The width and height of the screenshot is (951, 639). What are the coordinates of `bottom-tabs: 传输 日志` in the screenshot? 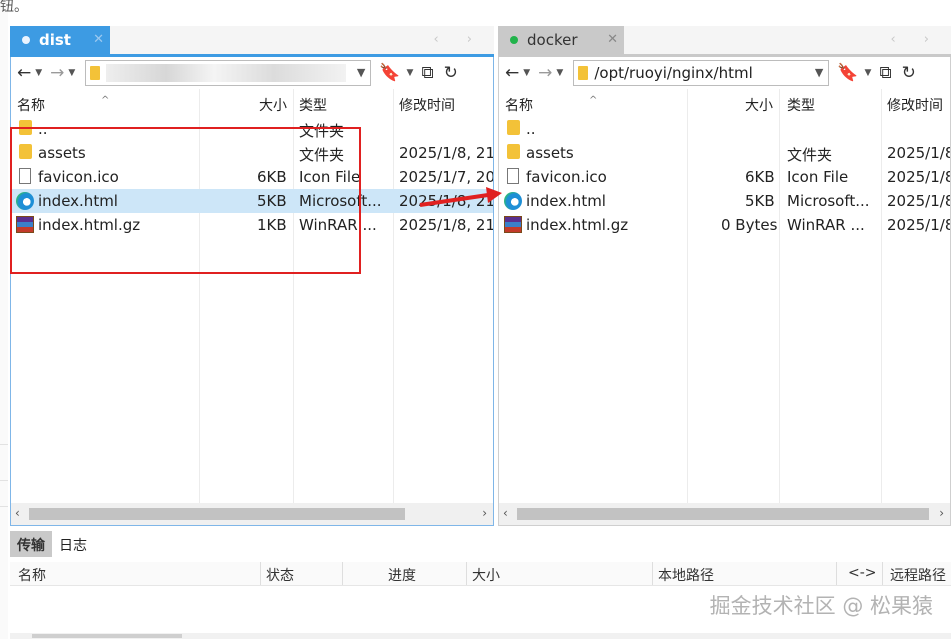 It's located at (52, 544).